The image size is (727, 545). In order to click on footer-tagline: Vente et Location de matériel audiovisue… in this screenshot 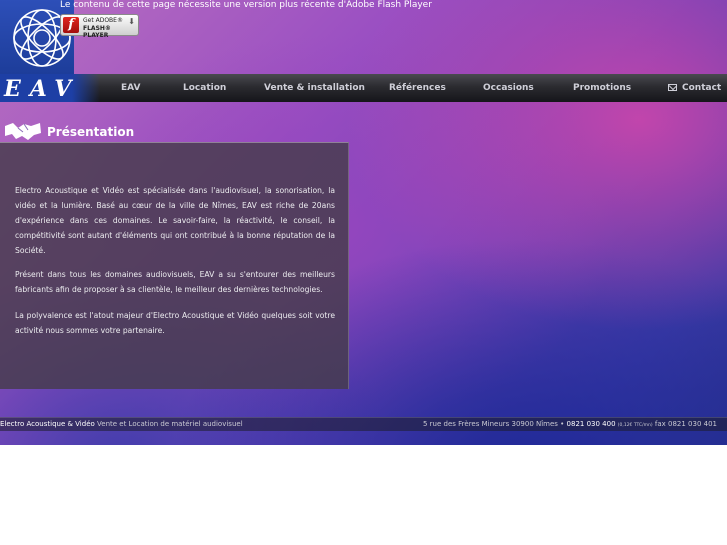, I will do `click(170, 424)`.